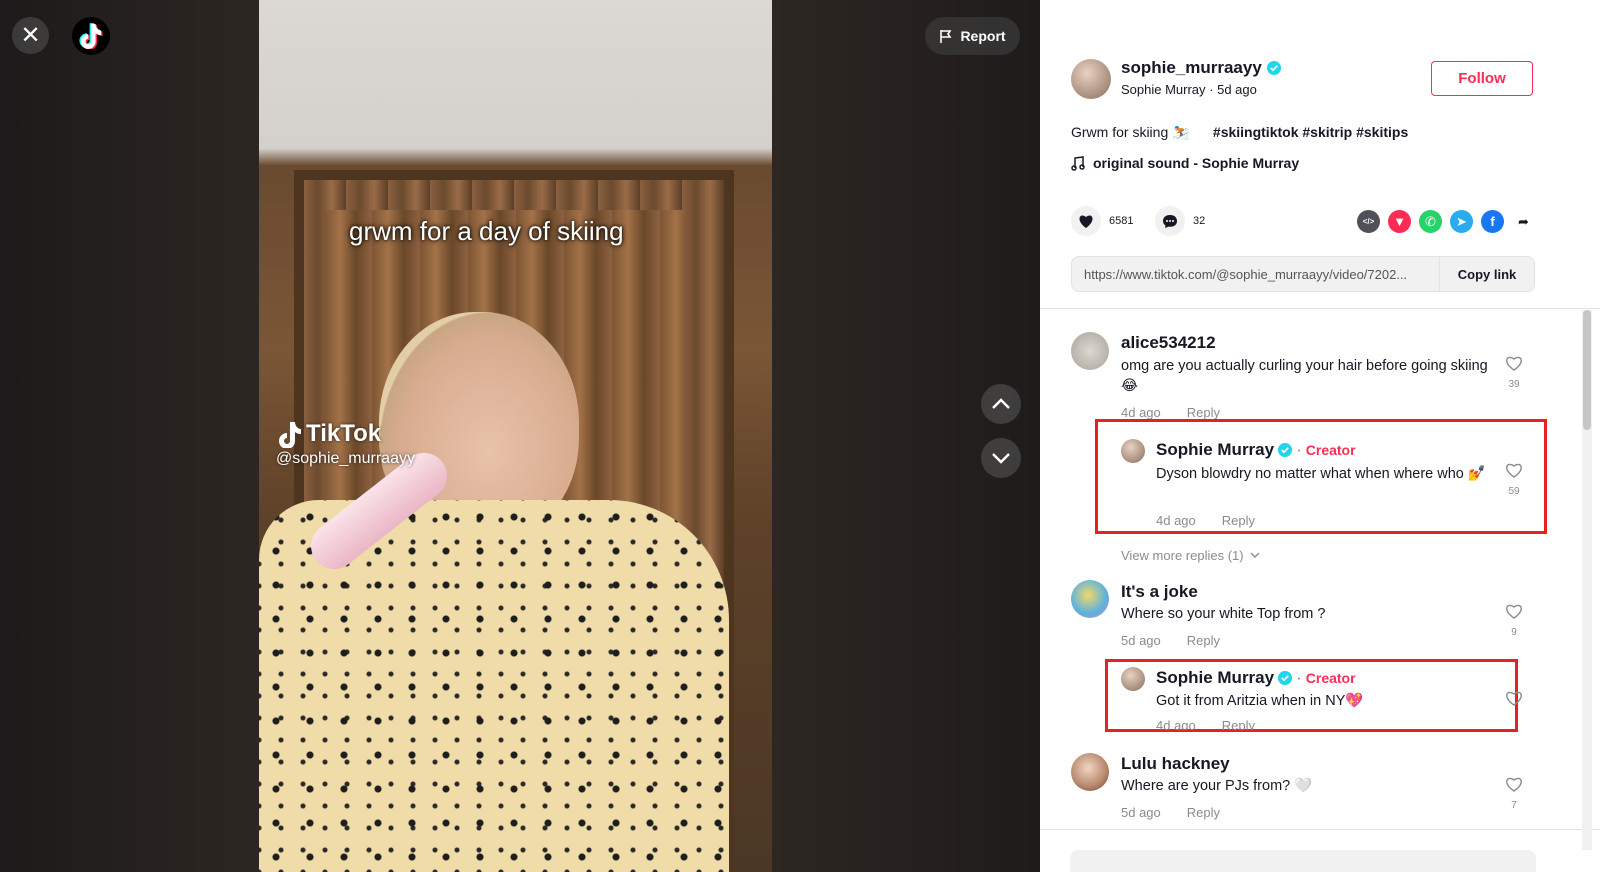 This screenshot has height=872, width=1600. I want to click on send-to-friends-icon: ▼, so click(1399, 221).